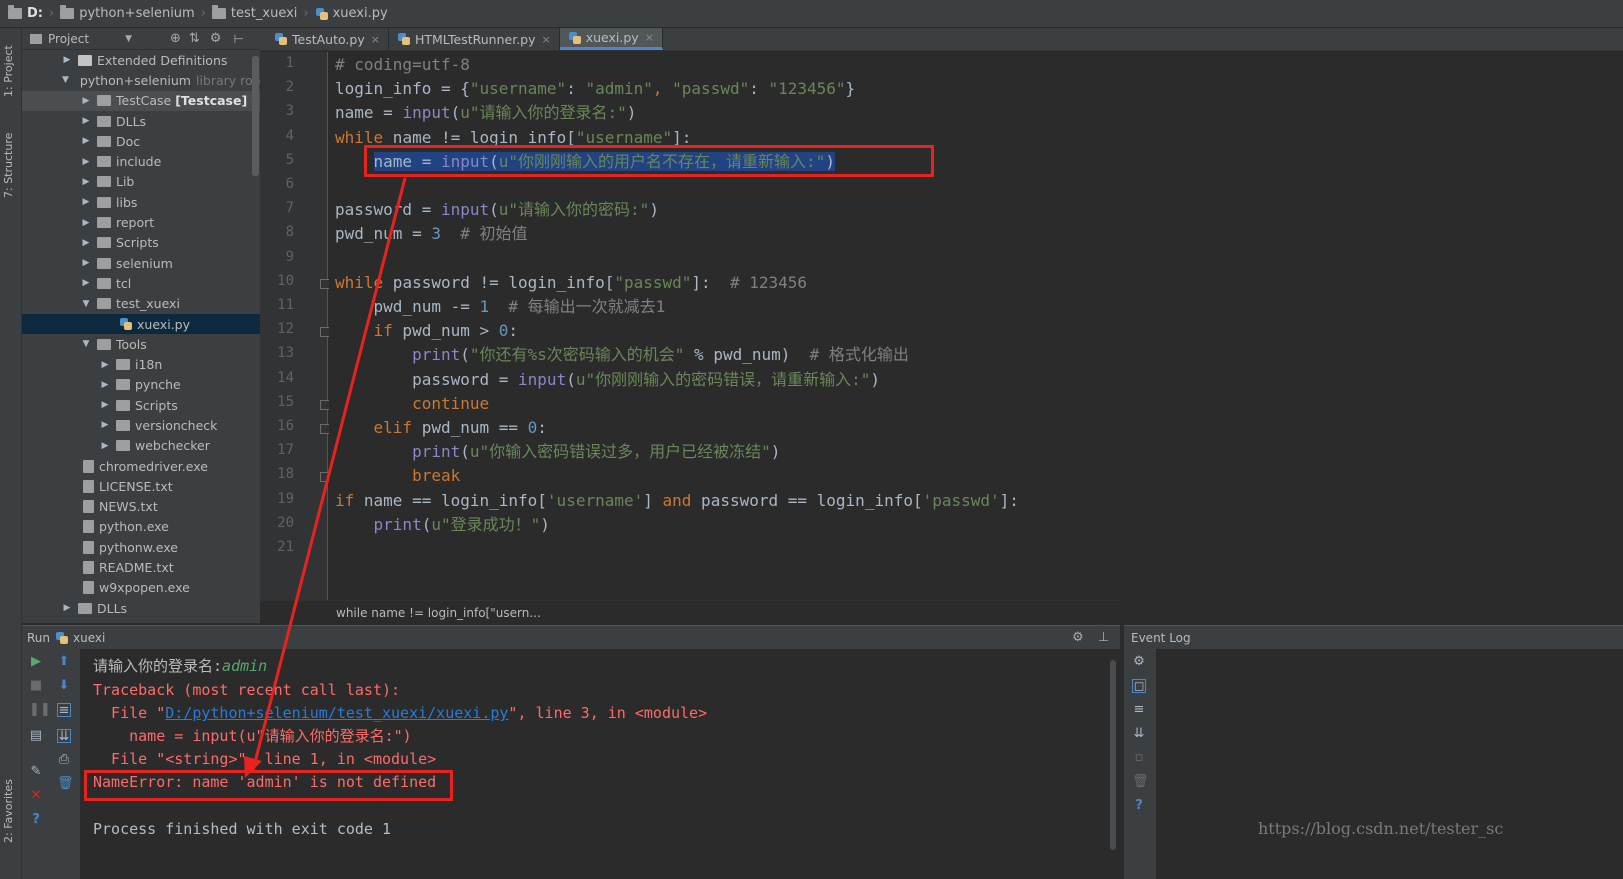 The height and width of the screenshot is (879, 1623). I want to click on tab-project-tool: 1: Project, so click(11, 71).